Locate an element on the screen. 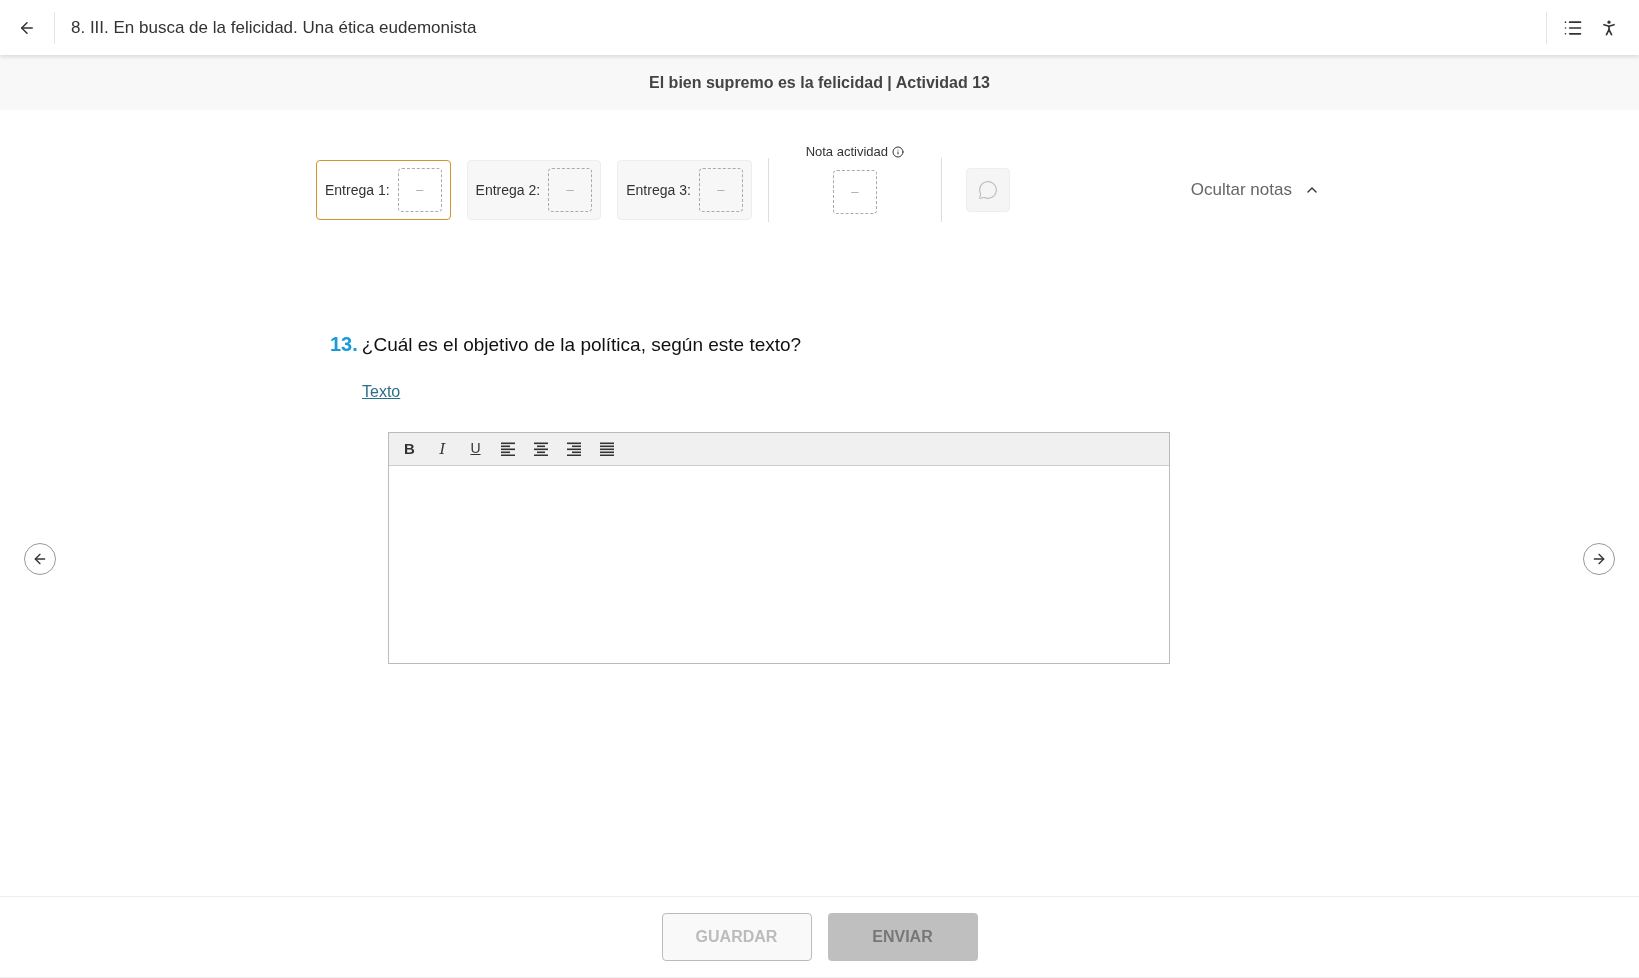  align-left-button is located at coordinates (508, 448).